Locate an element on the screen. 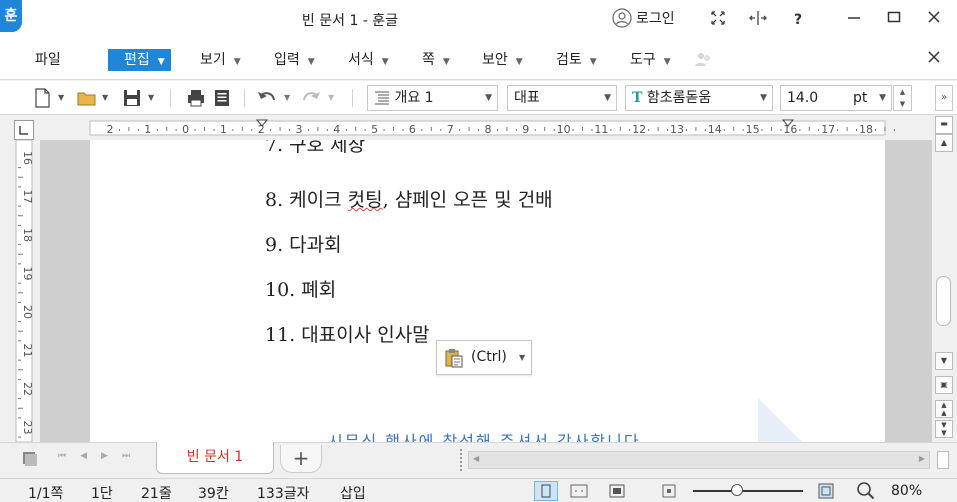 This screenshot has height=502, width=957. window-title: 빈 문서 1 - 훈글 is located at coordinates (350, 21).